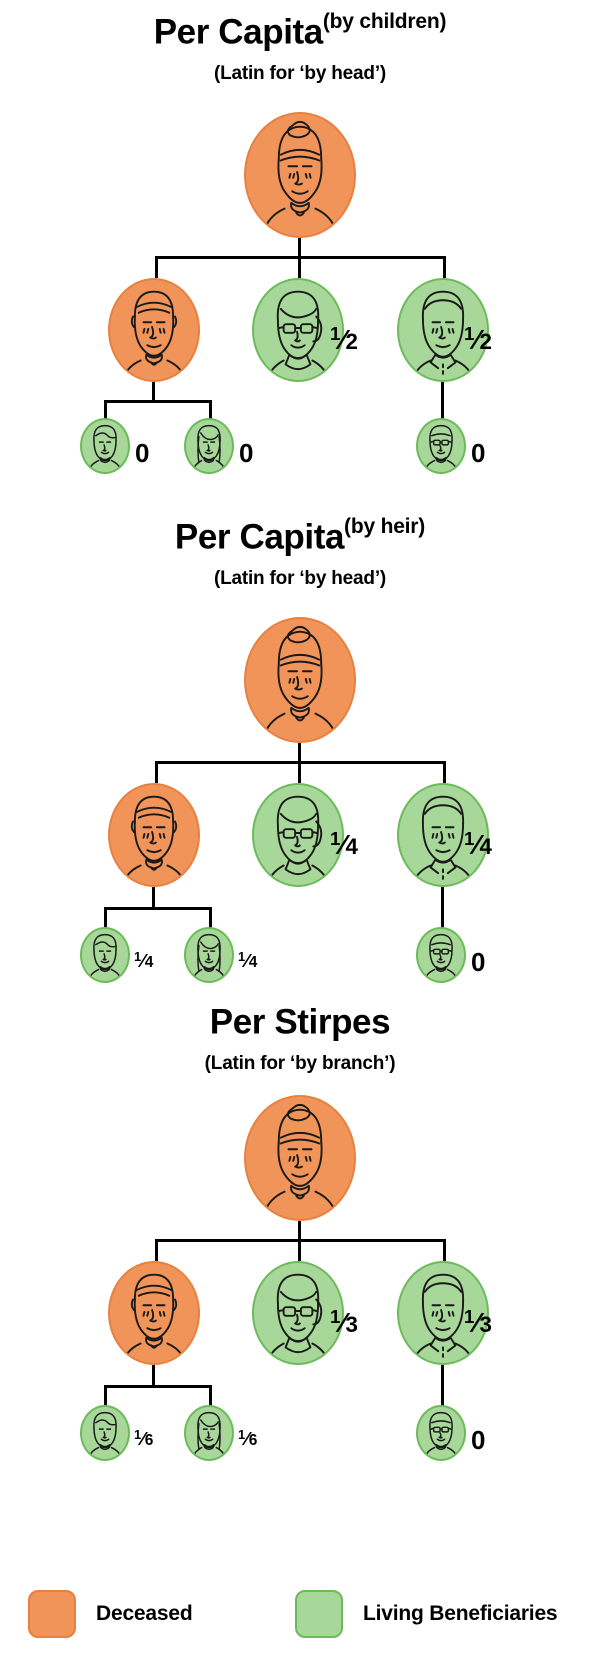 This screenshot has height=1672, width=600. I want to click on connector-root-down, so click(299, 248).